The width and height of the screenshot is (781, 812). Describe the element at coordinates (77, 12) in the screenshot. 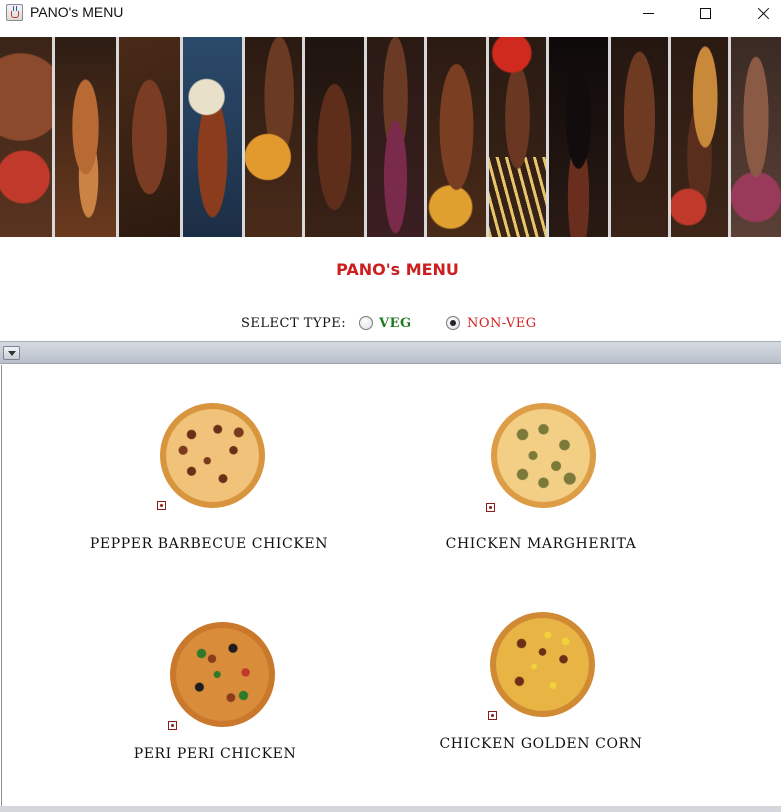

I see `window-title: PANO's MENU` at that location.